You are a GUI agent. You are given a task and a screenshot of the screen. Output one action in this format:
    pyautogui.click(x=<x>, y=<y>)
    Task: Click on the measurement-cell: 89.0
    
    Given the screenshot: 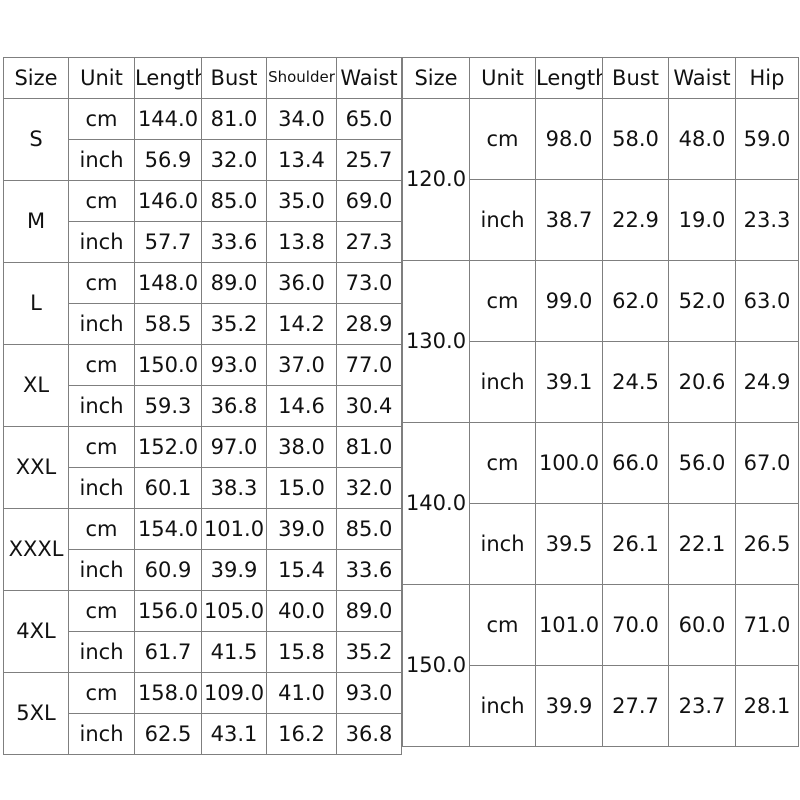 What is the action you would take?
    pyautogui.click(x=234, y=283)
    